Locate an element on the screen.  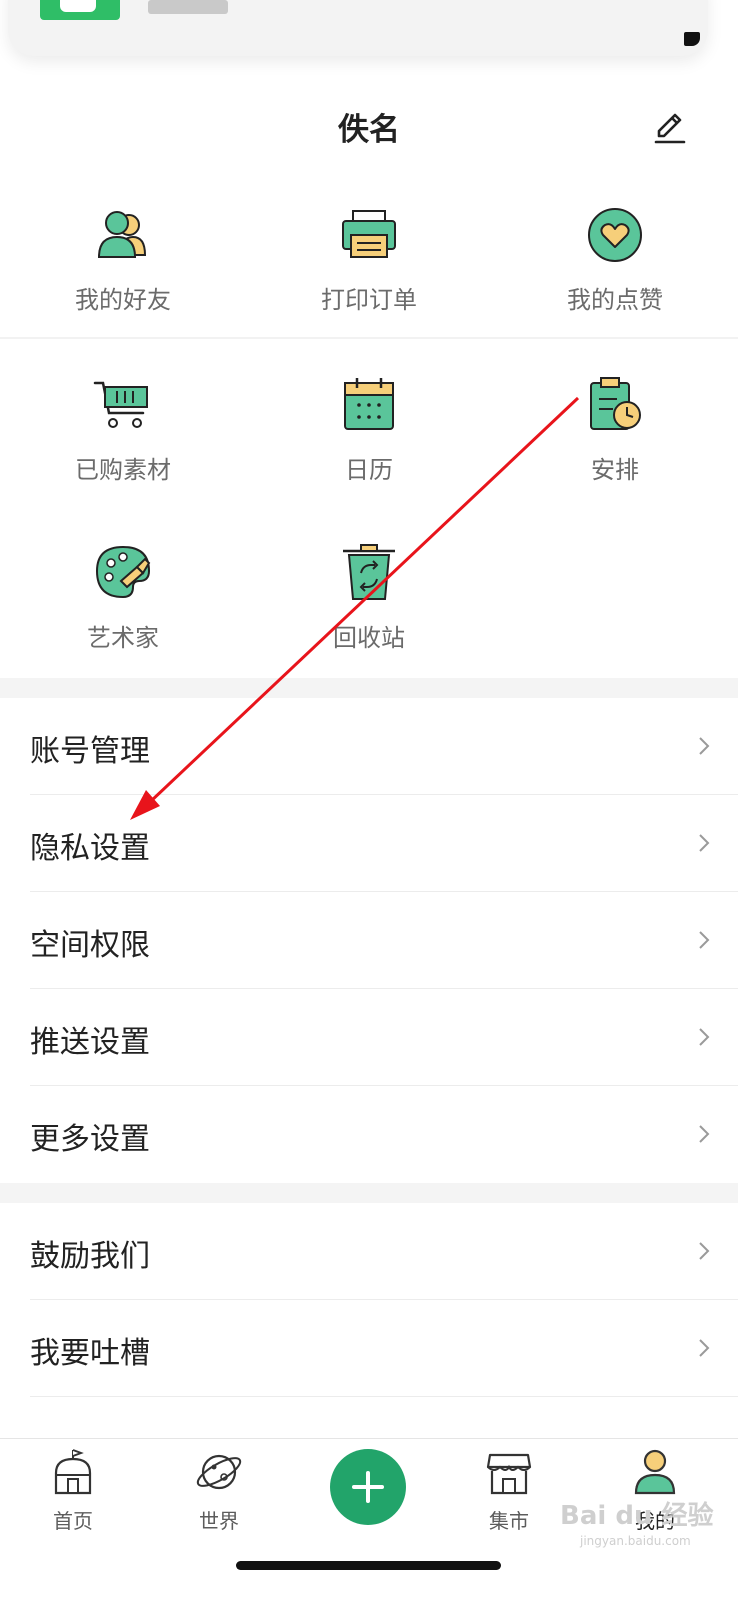
menu-label: 账号管理 is located at coordinates (90, 751).